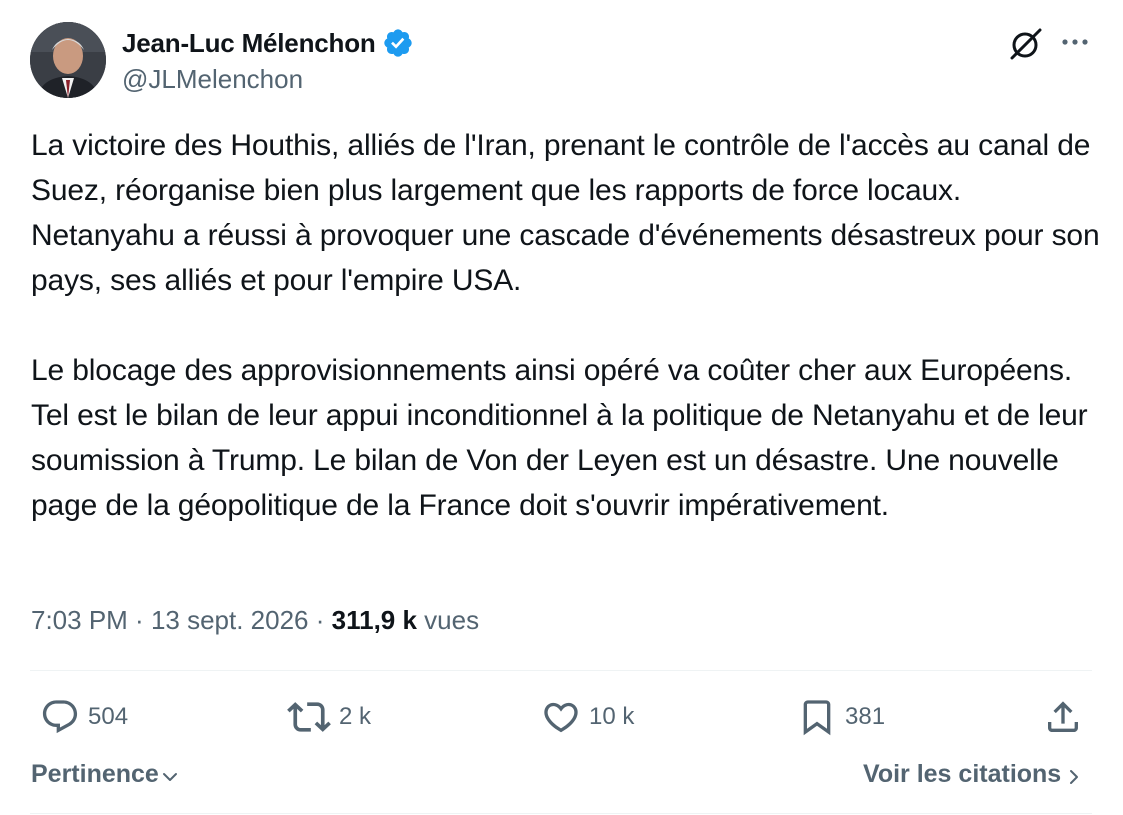 The width and height of the screenshot is (1123, 815). Describe the element at coordinates (1074, 776) in the screenshot. I see `chevron-right-icon` at that location.